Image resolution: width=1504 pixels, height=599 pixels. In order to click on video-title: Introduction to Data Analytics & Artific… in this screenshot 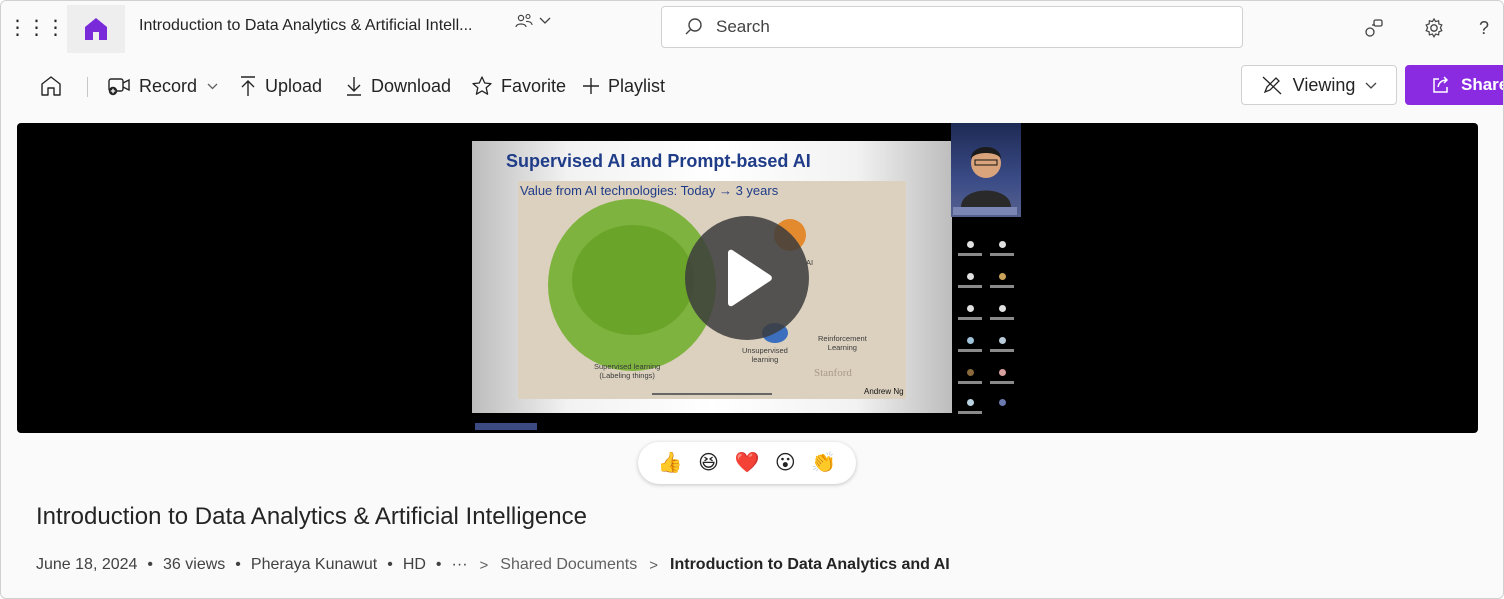, I will do `click(311, 516)`.